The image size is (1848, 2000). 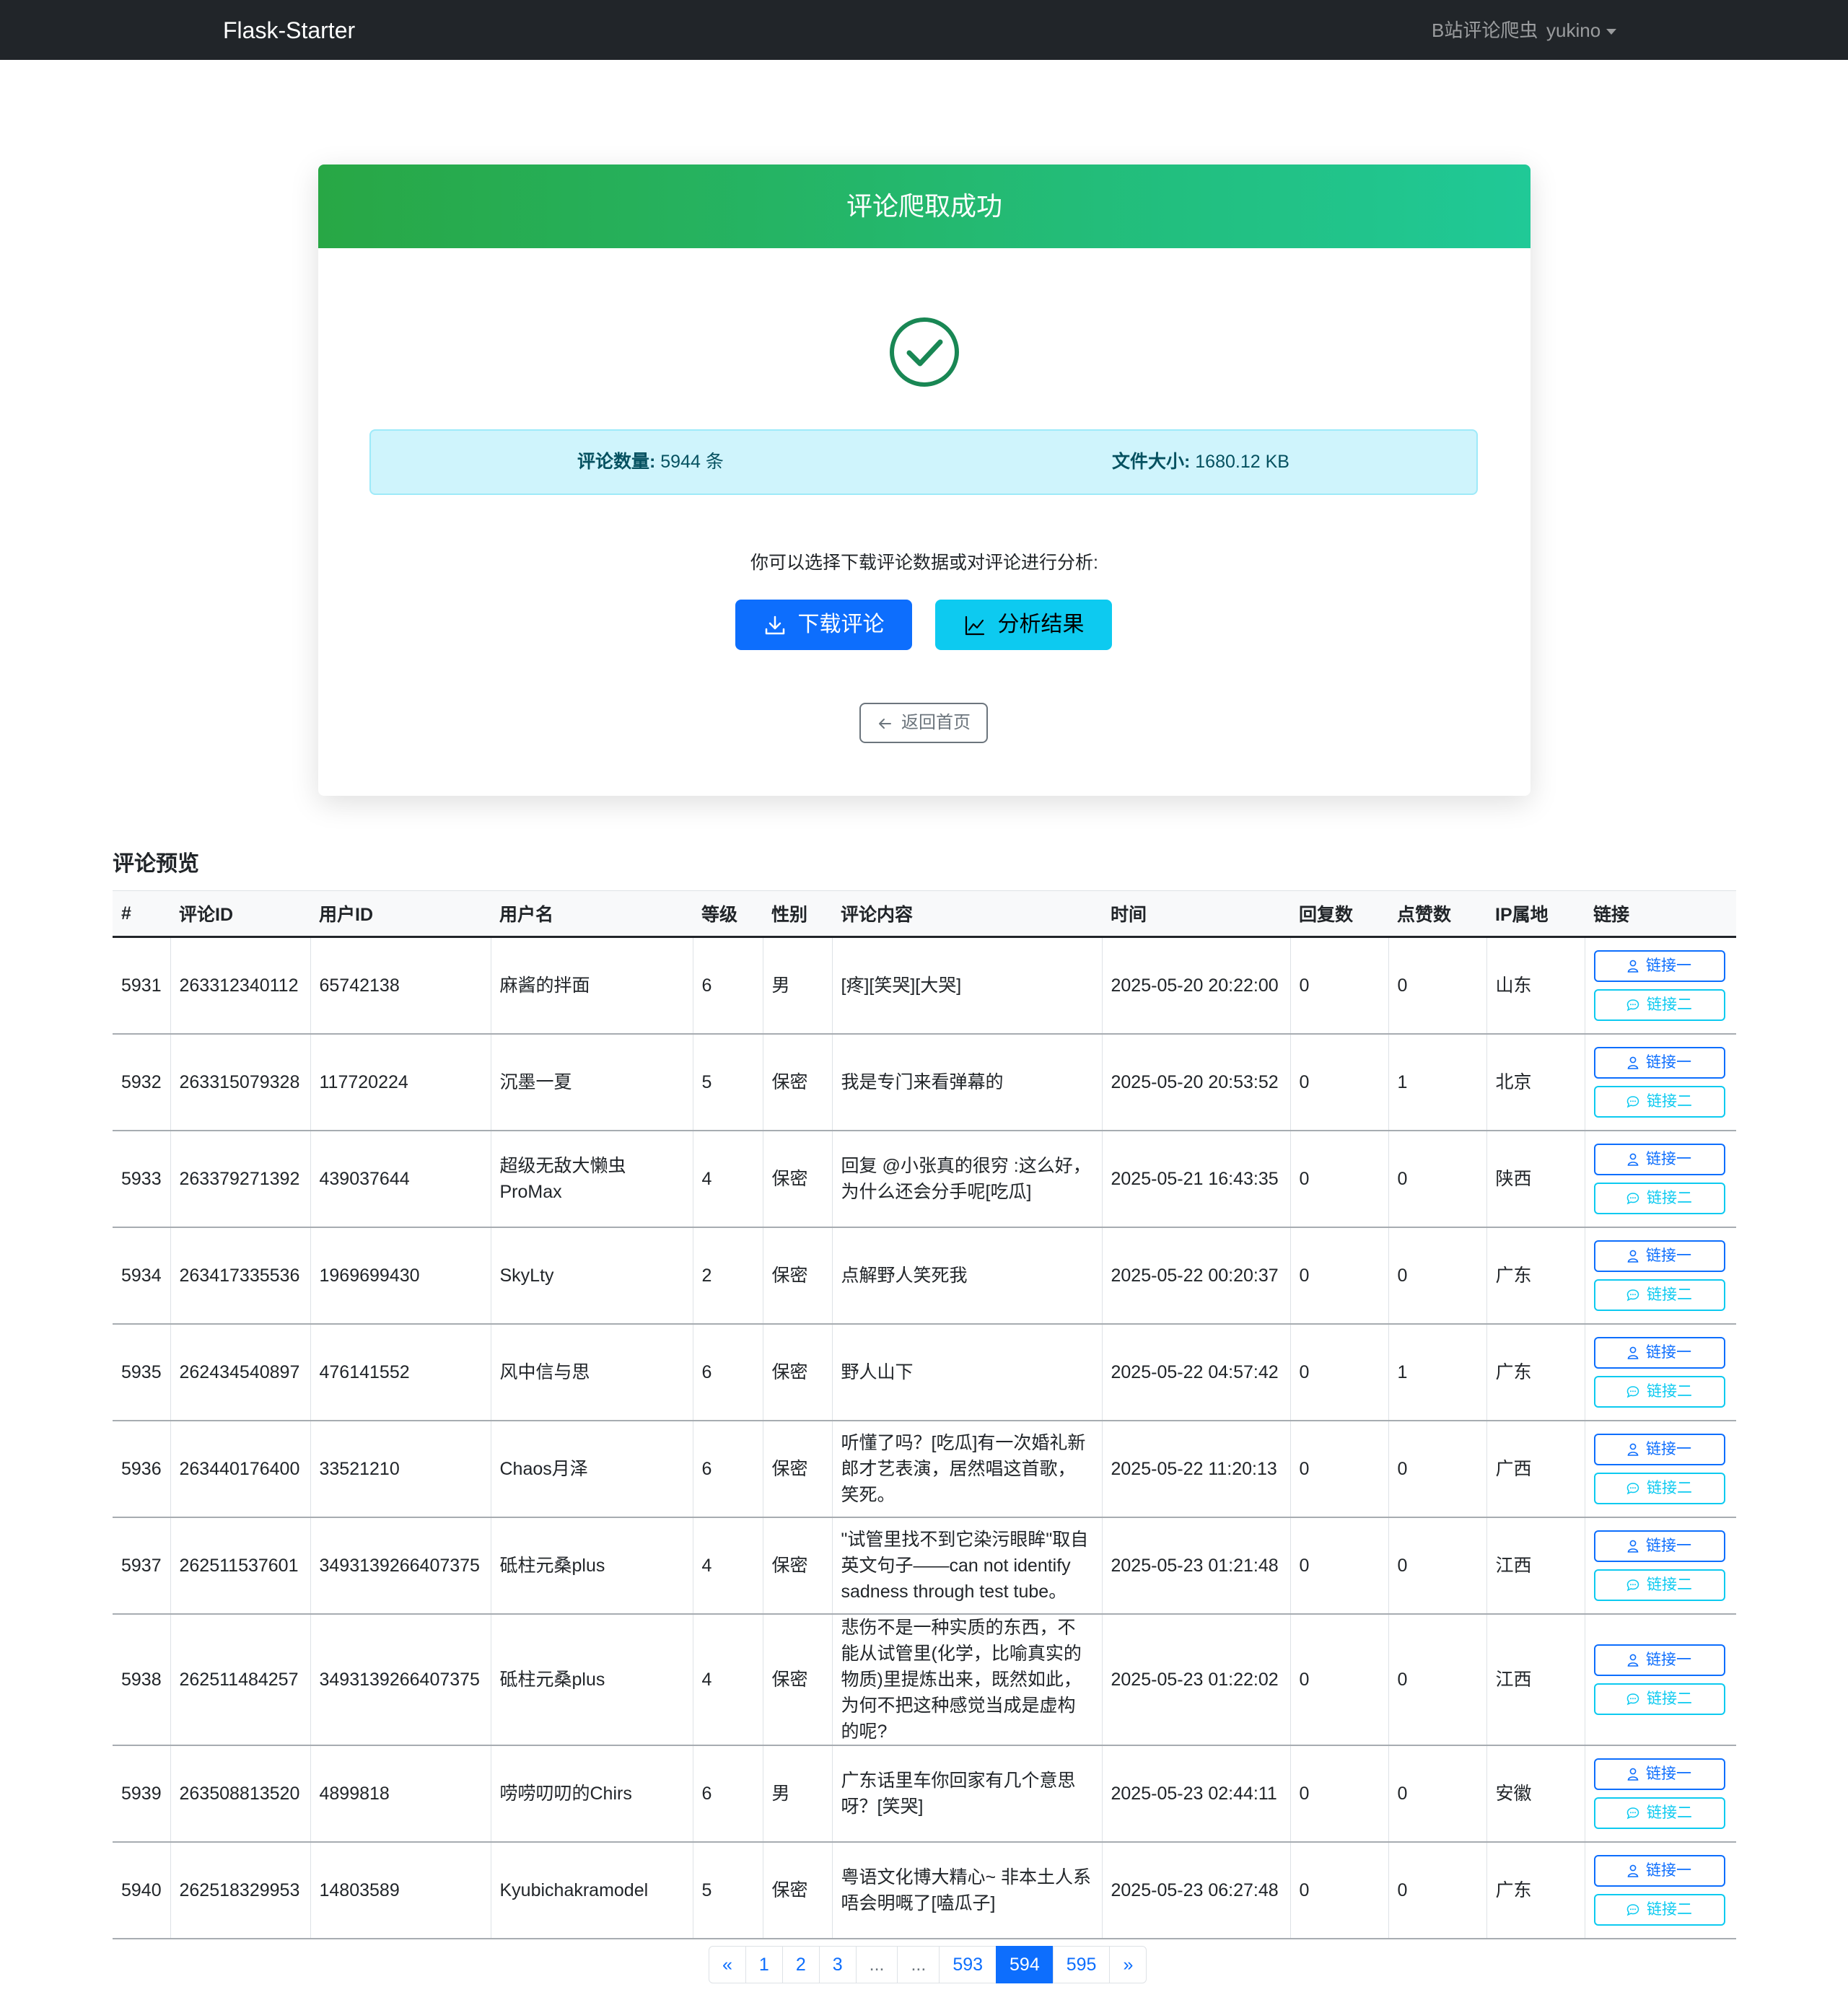 I want to click on back-home-button: 返回首页, so click(x=923, y=723).